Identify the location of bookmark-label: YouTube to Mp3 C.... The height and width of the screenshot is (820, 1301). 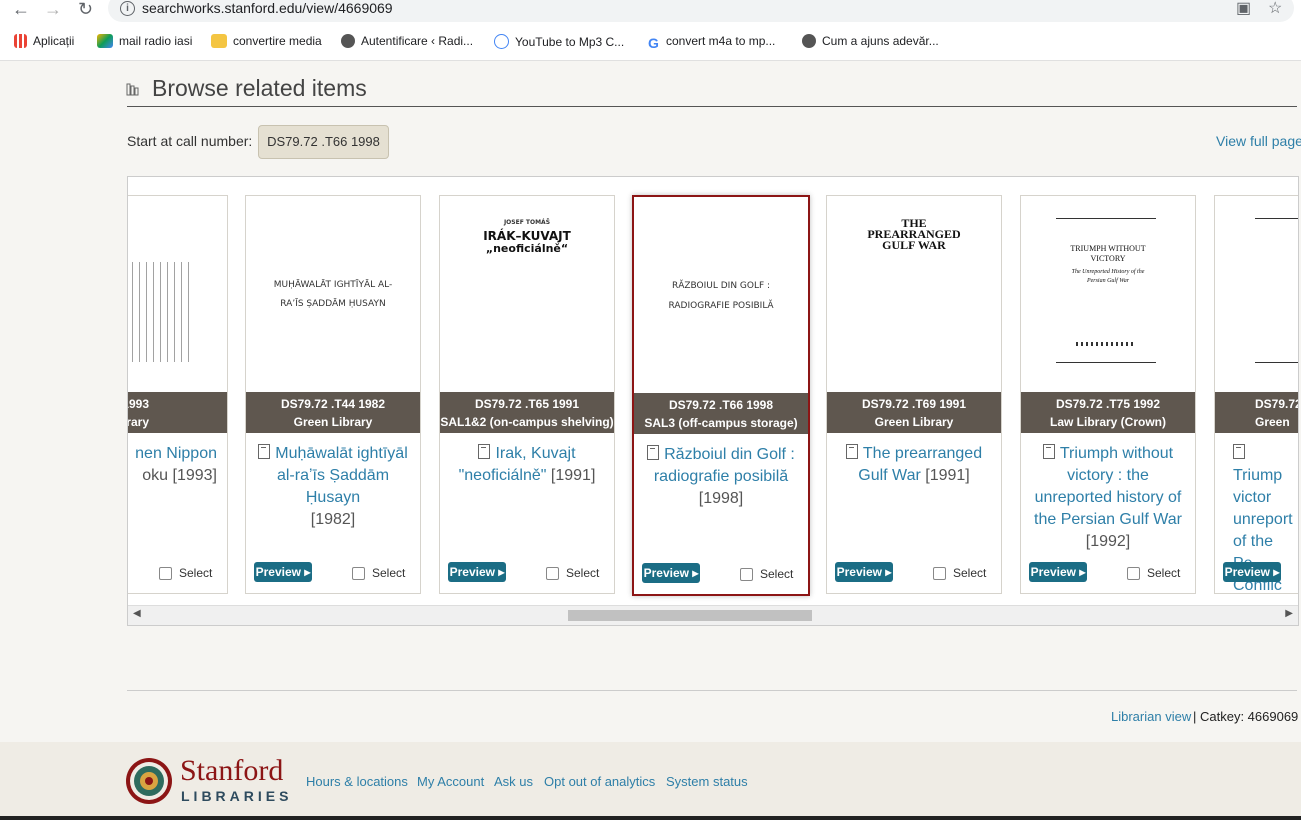
(570, 42).